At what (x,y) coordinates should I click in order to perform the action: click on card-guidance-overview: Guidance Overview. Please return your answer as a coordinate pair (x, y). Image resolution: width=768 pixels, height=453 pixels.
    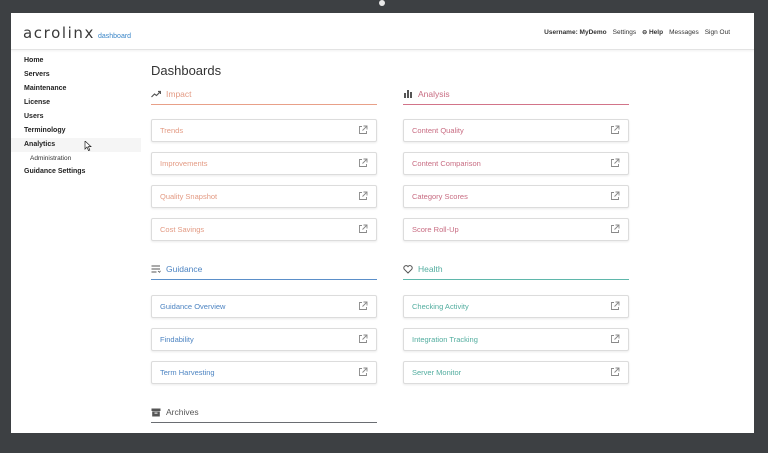
    Looking at the image, I should click on (264, 306).